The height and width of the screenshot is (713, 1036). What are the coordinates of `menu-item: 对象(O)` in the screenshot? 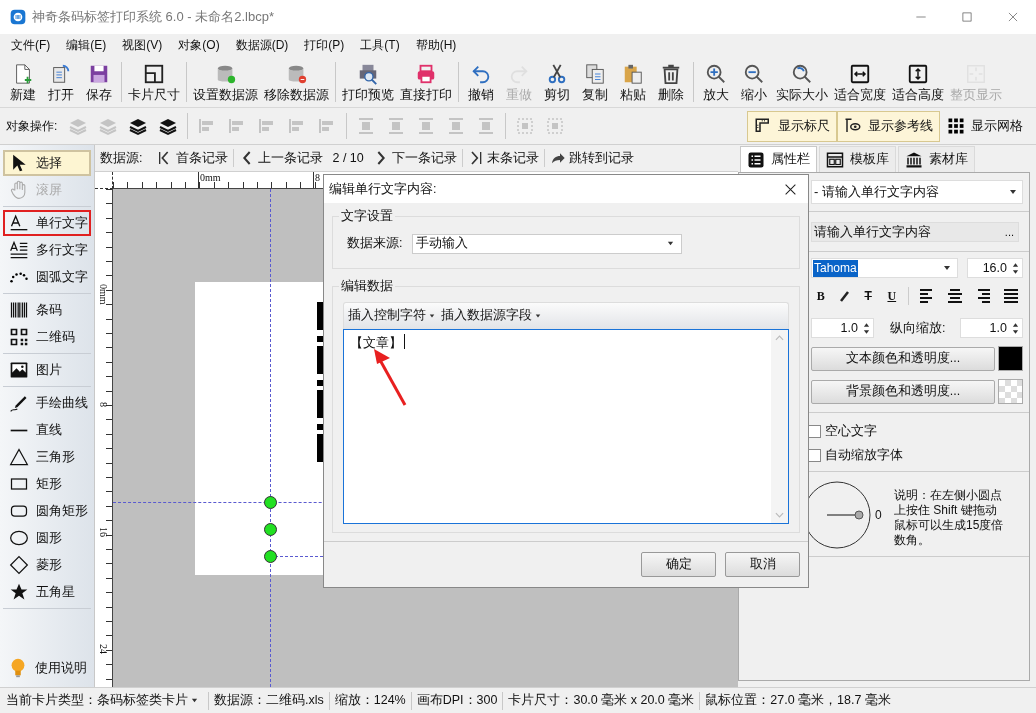 It's located at (199, 45).